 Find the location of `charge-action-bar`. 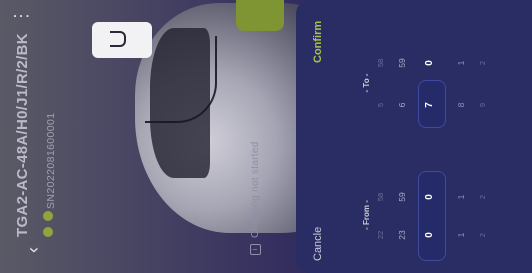

charge-action-bar is located at coordinates (260, 15).